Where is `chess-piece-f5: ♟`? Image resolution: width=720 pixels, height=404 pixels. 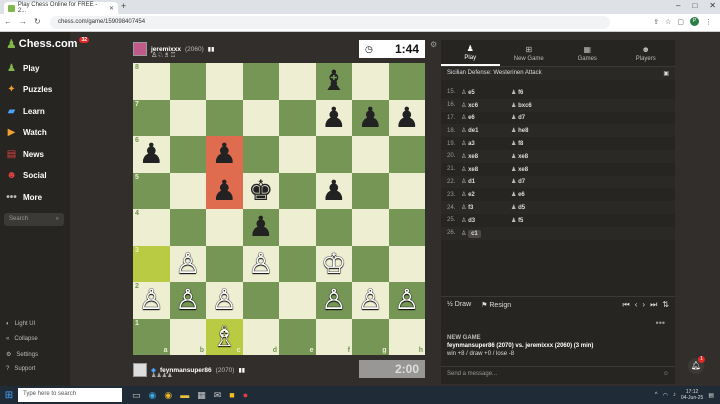 chess-piece-f5: ♟ is located at coordinates (333, 190).